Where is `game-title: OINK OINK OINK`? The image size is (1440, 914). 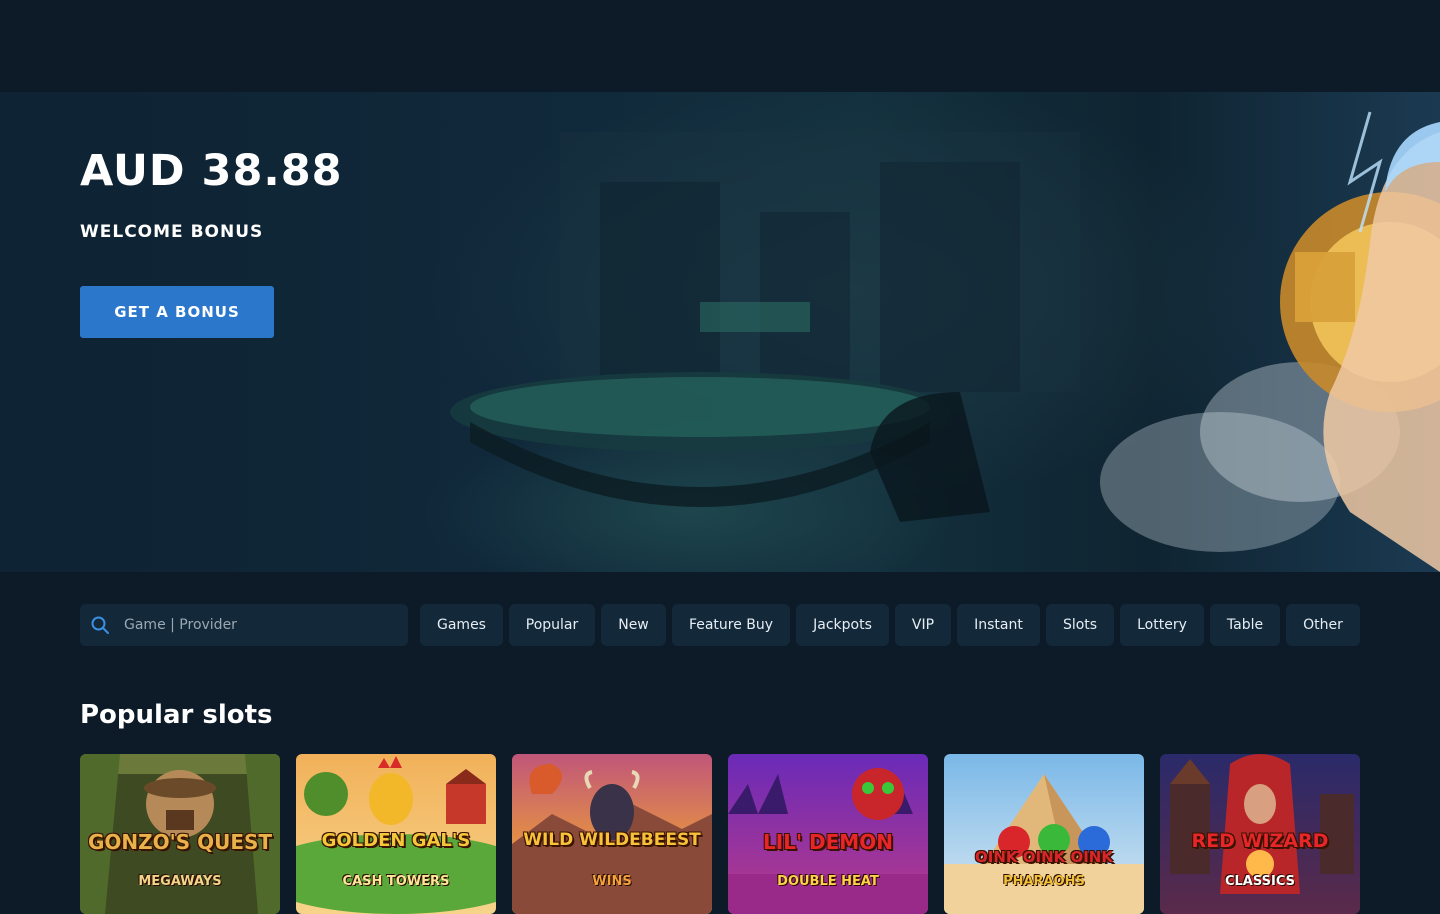
game-title: OINK OINK OINK is located at coordinates (1044, 857).